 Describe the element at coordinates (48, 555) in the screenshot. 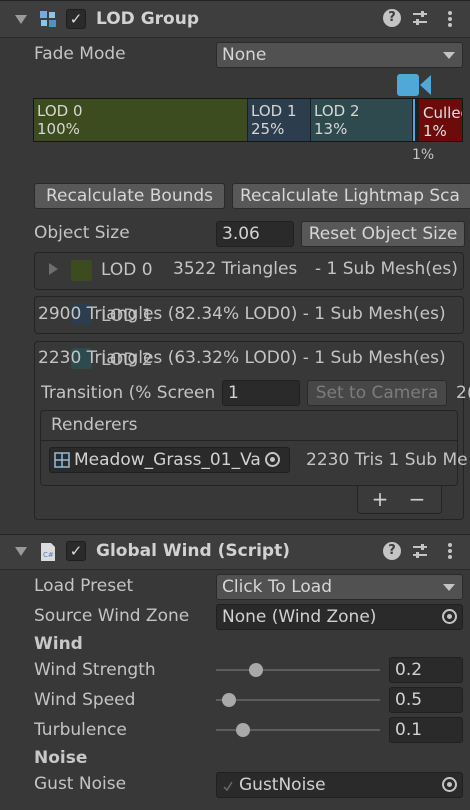

I see `svg-text: C#` at that location.